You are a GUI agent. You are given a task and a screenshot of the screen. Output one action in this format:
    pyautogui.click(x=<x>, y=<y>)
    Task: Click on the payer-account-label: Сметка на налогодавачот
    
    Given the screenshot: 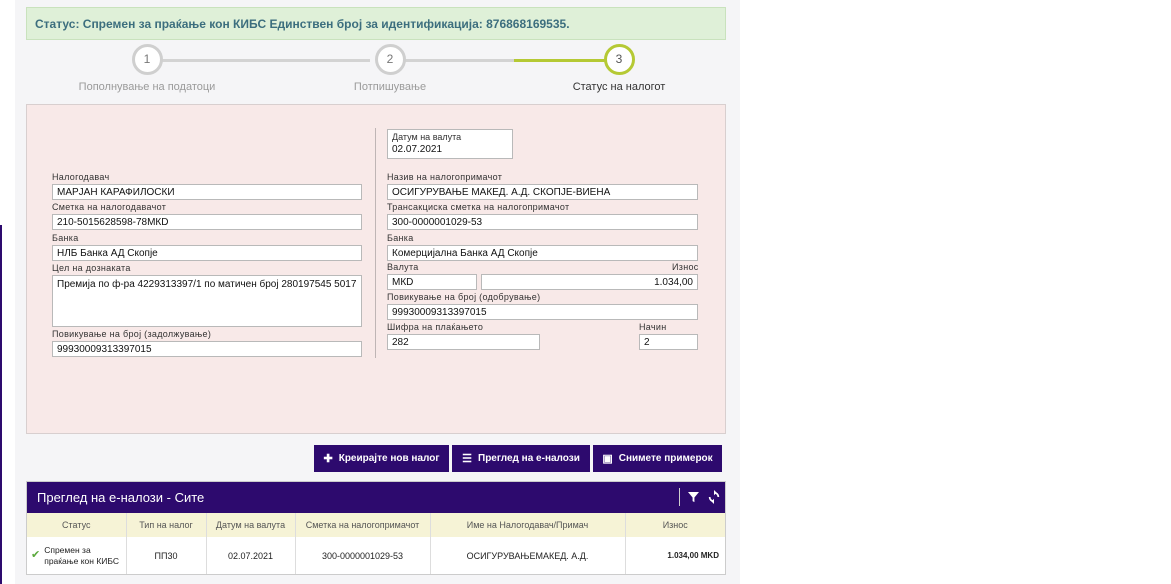 What is the action you would take?
    pyautogui.click(x=109, y=207)
    